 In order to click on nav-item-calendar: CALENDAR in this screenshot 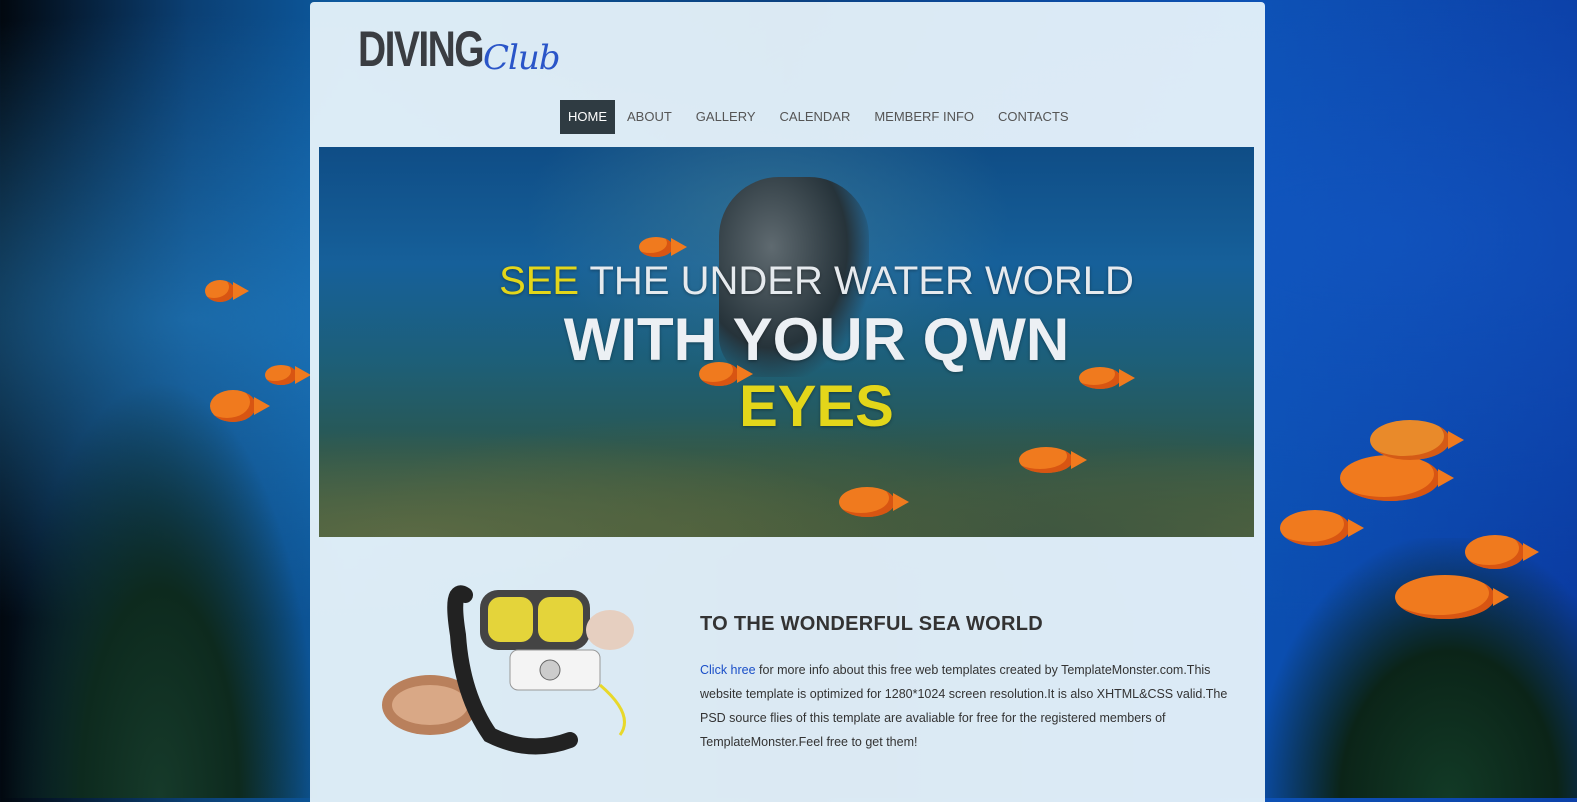, I will do `click(815, 117)`.